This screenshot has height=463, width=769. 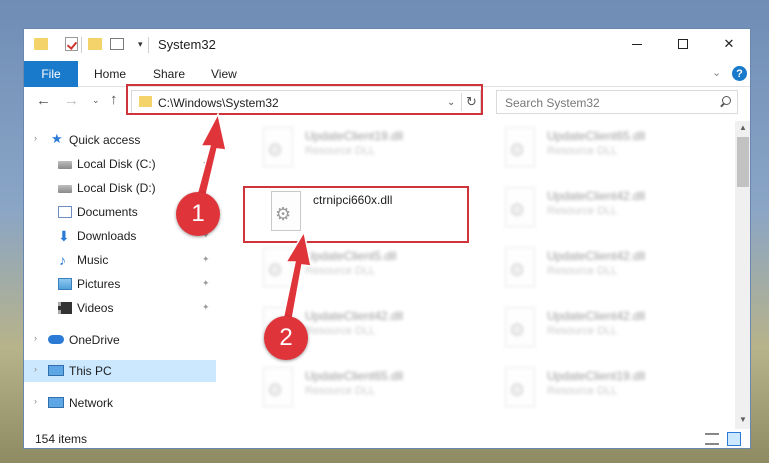 What do you see at coordinates (387, 438) in the screenshot?
I see `status-bar: 154 items` at bounding box center [387, 438].